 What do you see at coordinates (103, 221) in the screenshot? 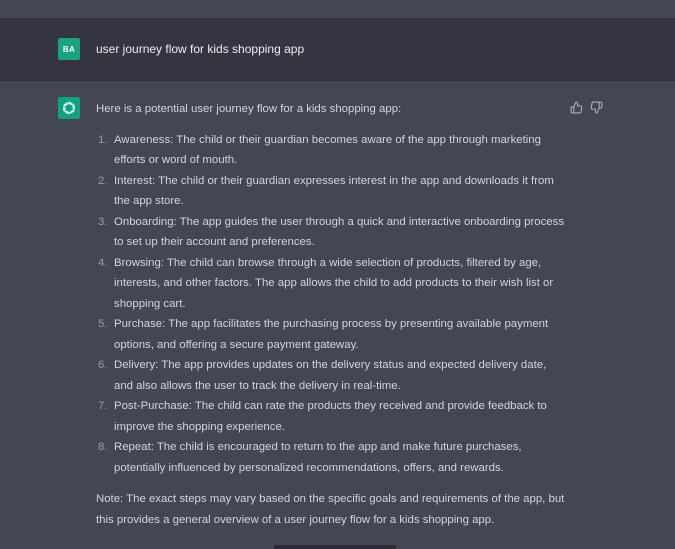
I see `step-number: 3.` at bounding box center [103, 221].